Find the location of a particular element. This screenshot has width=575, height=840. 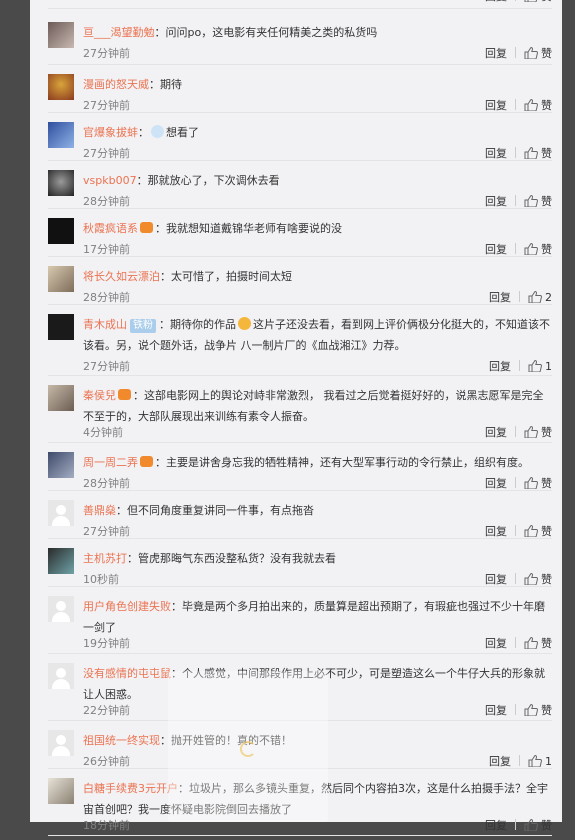

comment-text: ：期待 is located at coordinates (165, 84).